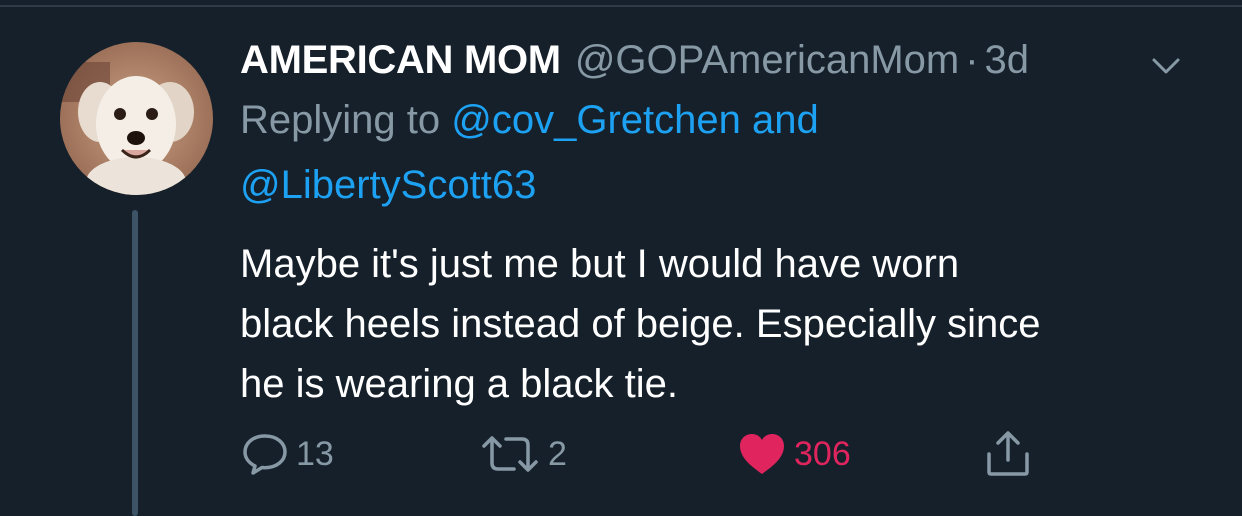  What do you see at coordinates (557, 453) in the screenshot?
I see `retweet-count: 2` at bounding box center [557, 453].